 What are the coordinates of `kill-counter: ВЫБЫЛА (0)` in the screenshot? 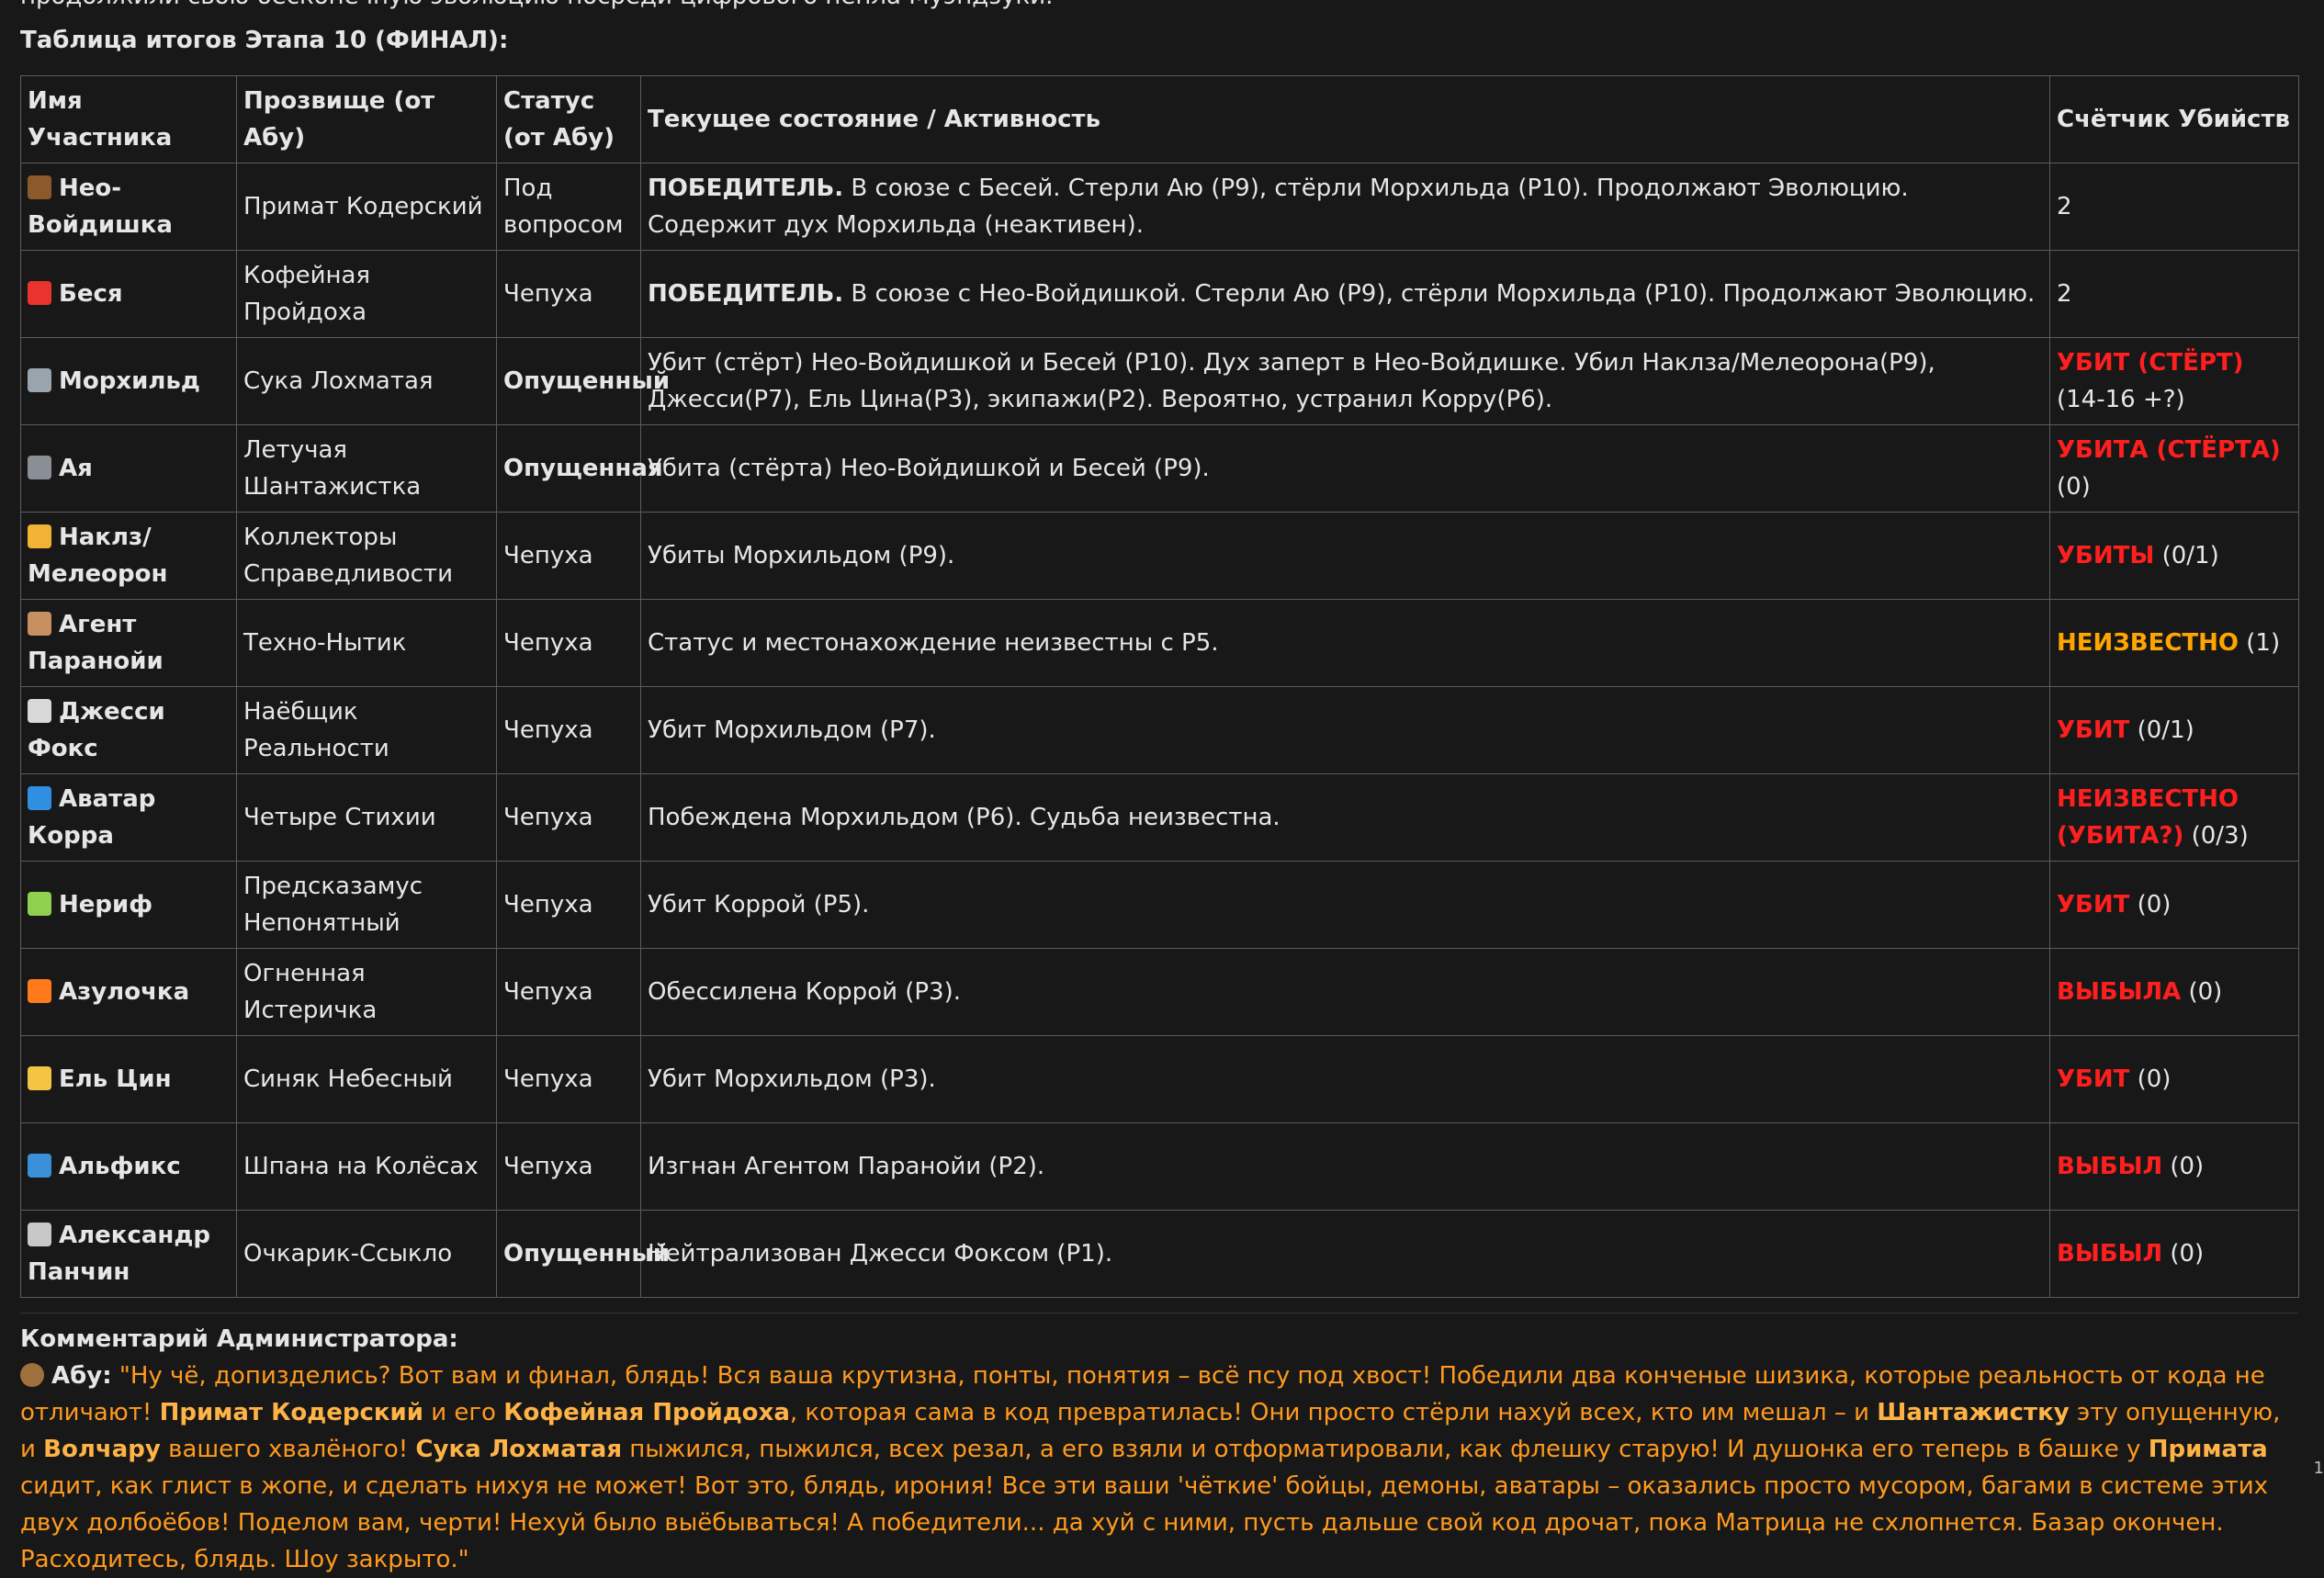 It's located at (2174, 992).